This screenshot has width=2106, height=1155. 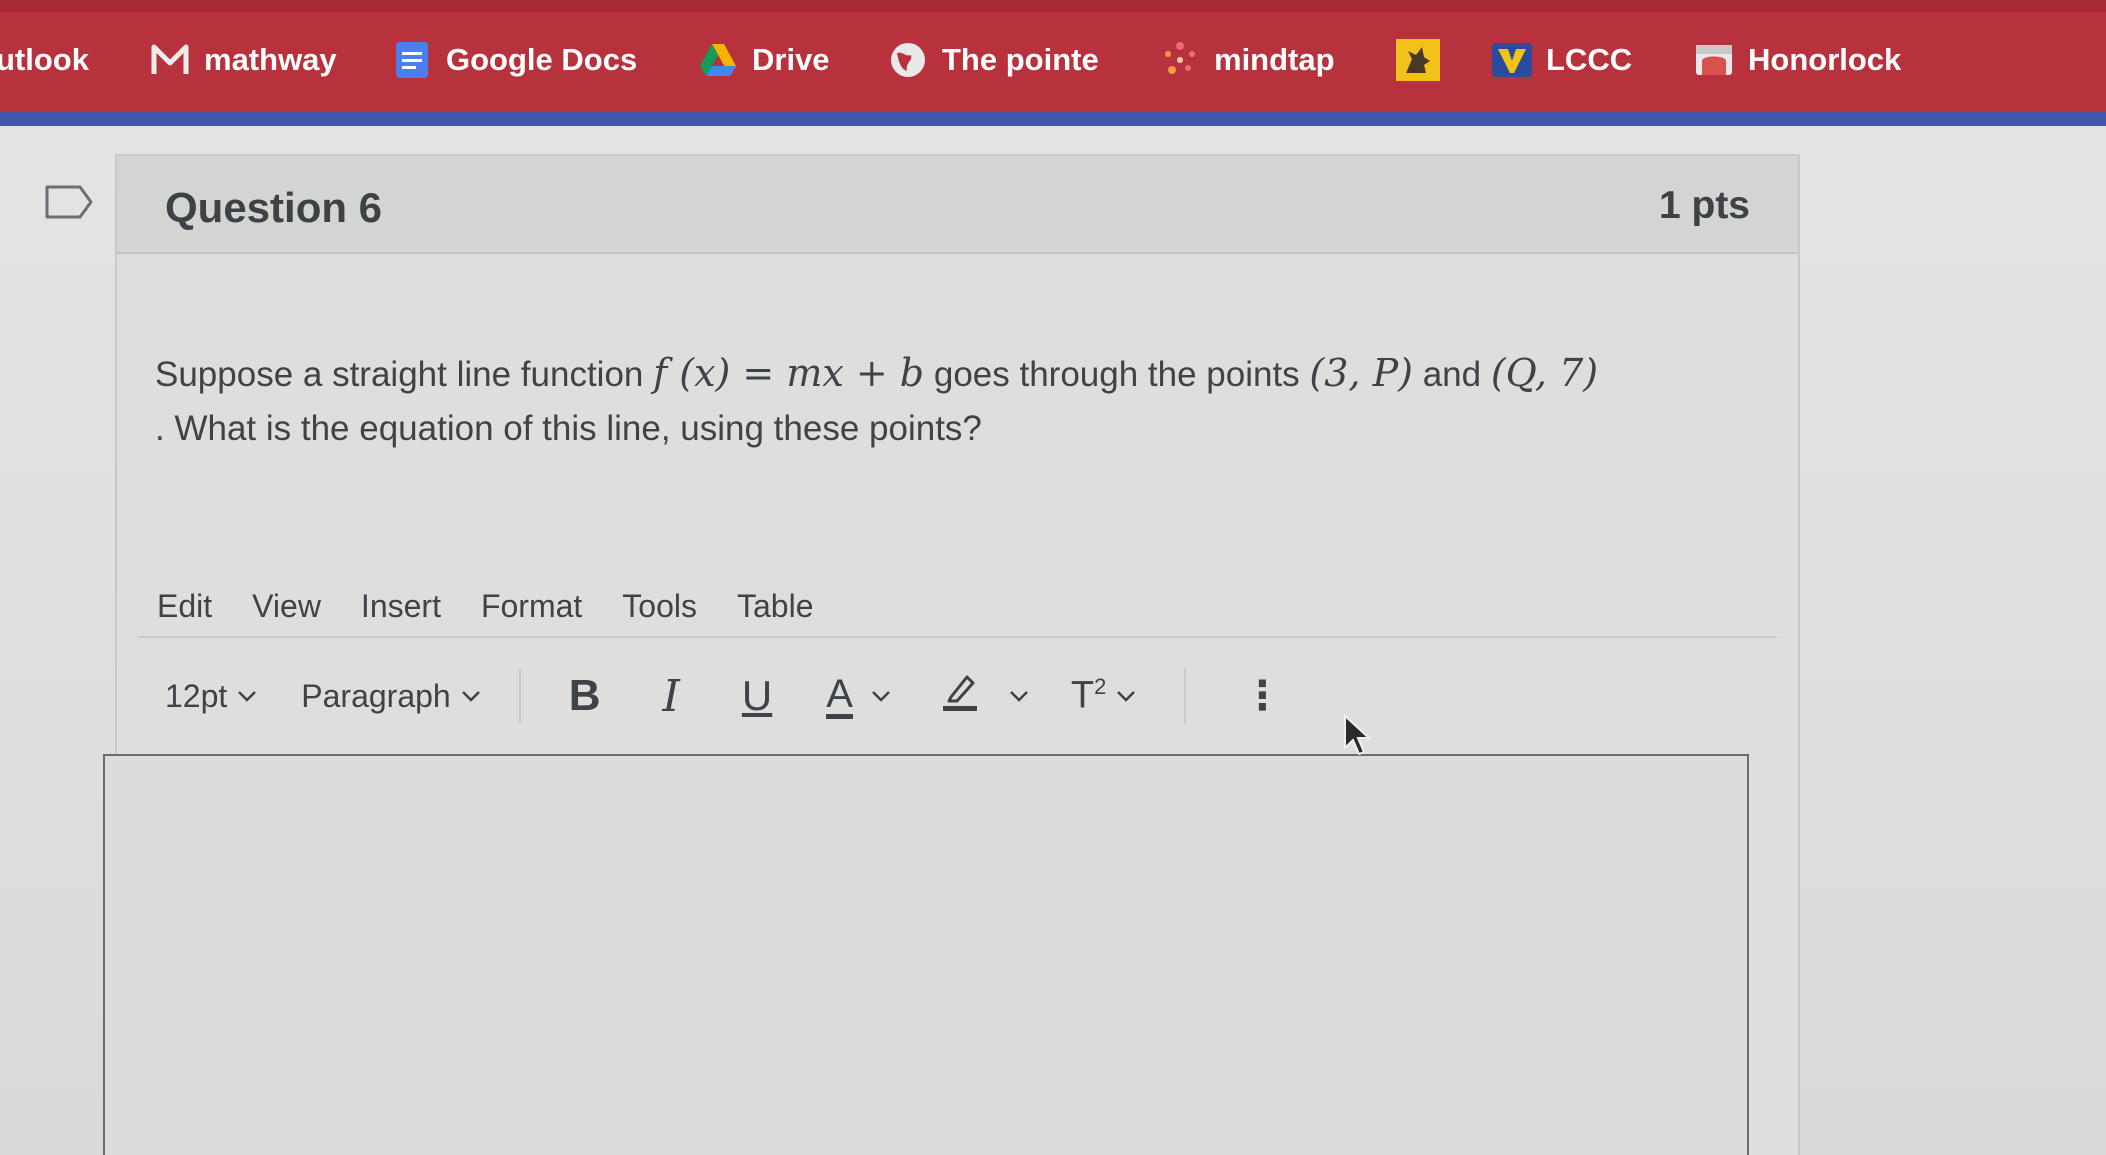 What do you see at coordinates (1544, 373) in the screenshot?
I see `math-point-2: (Q, 7)` at bounding box center [1544, 373].